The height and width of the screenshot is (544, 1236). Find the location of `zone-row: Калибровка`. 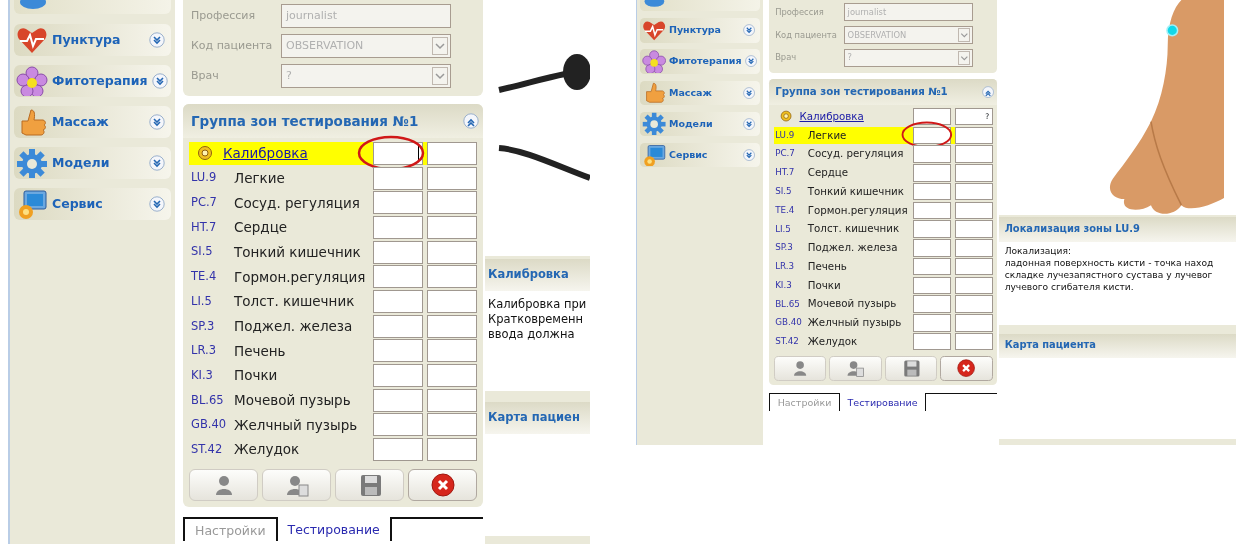

zone-row: Калибровка is located at coordinates (333, 153).